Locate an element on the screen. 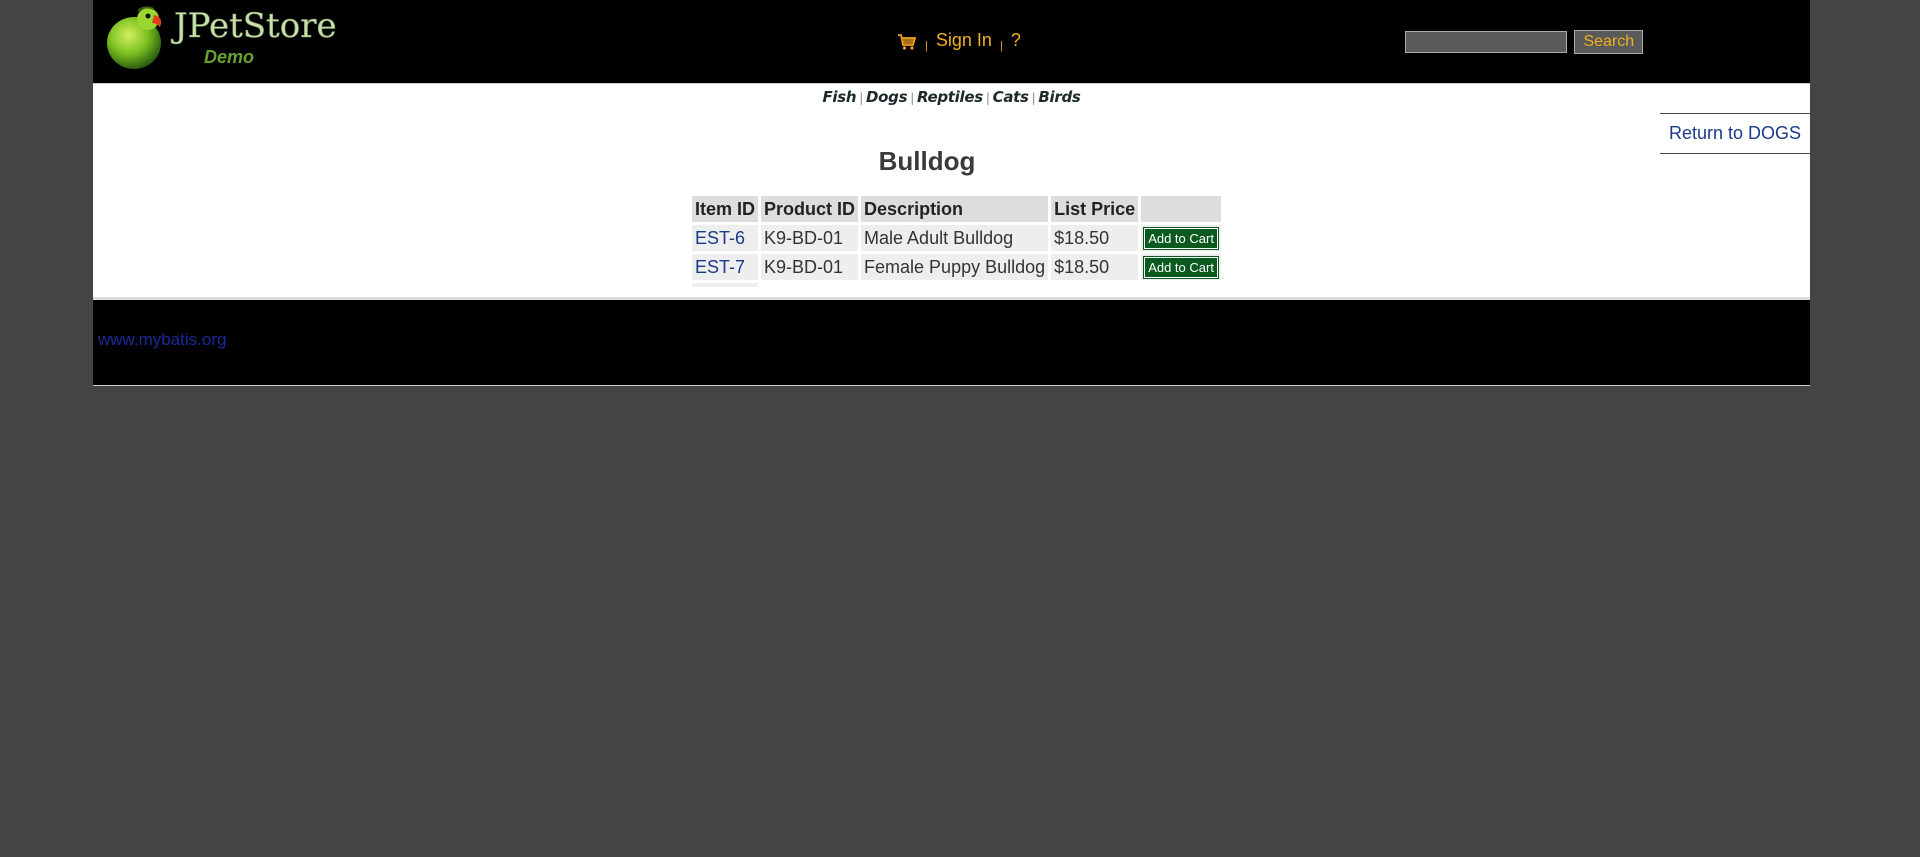 The height and width of the screenshot is (857, 1920). shopping-cart-icon is located at coordinates (907, 42).